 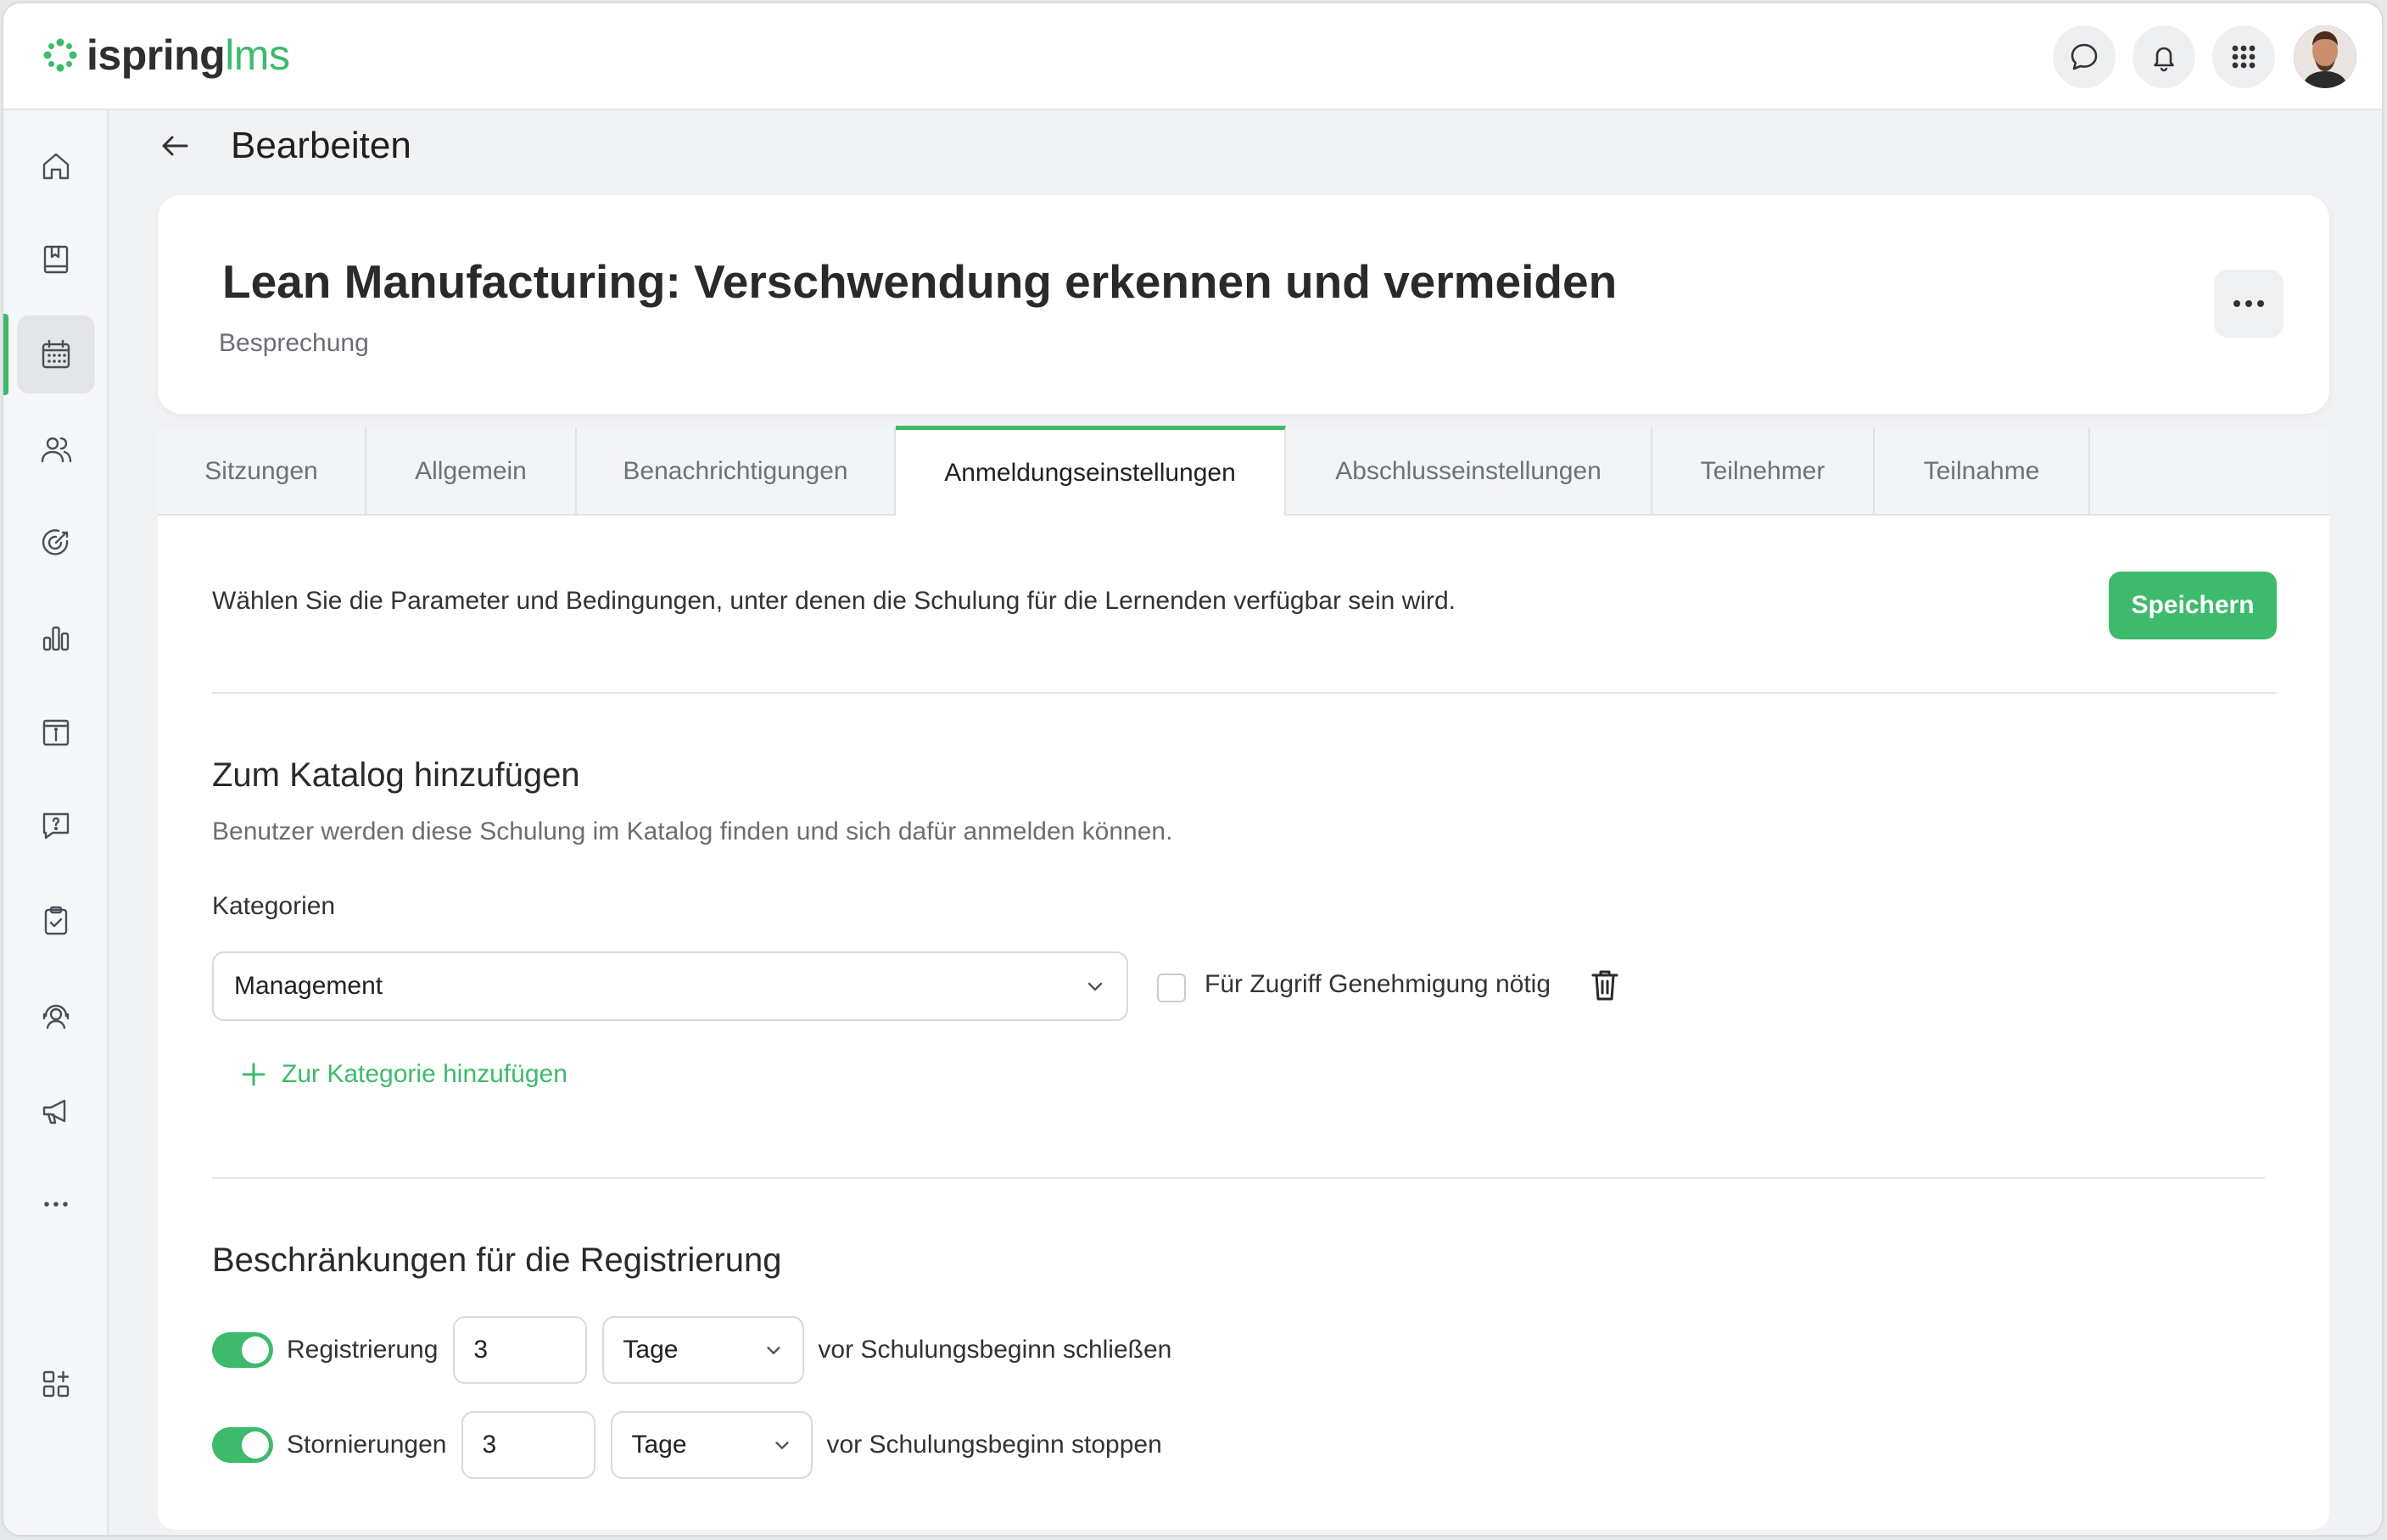 What do you see at coordinates (262, 472) in the screenshot?
I see `tab-sitzungen: Sitzungen` at bounding box center [262, 472].